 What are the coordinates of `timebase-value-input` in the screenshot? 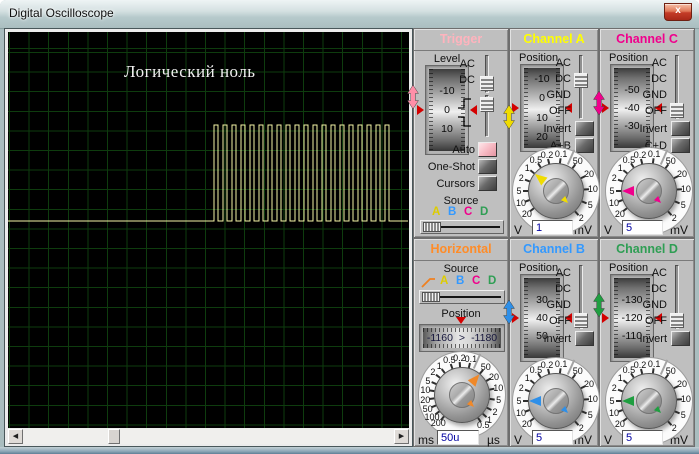 It's located at (458, 437).